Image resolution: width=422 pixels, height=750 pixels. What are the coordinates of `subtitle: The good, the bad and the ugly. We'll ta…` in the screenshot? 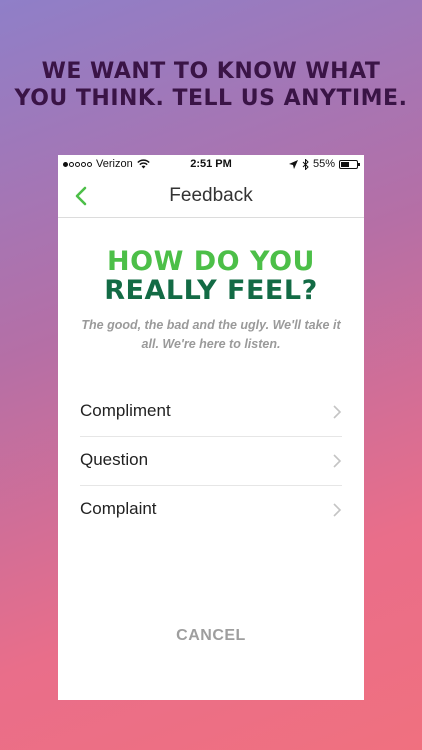 It's located at (211, 335).